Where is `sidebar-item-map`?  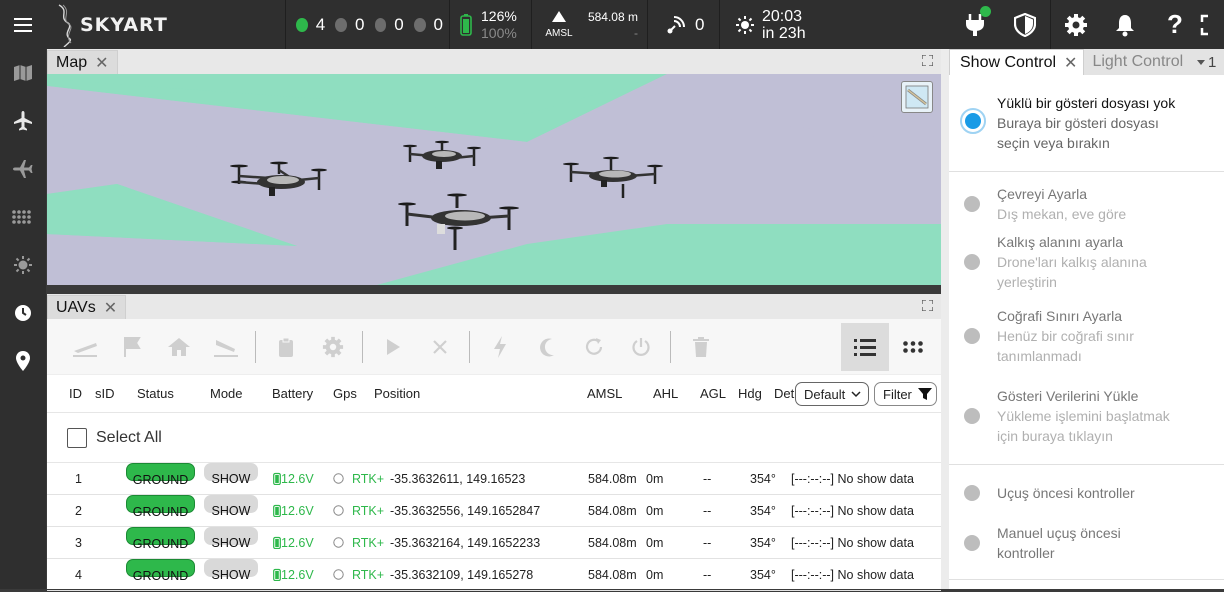
sidebar-item-map is located at coordinates (23, 73).